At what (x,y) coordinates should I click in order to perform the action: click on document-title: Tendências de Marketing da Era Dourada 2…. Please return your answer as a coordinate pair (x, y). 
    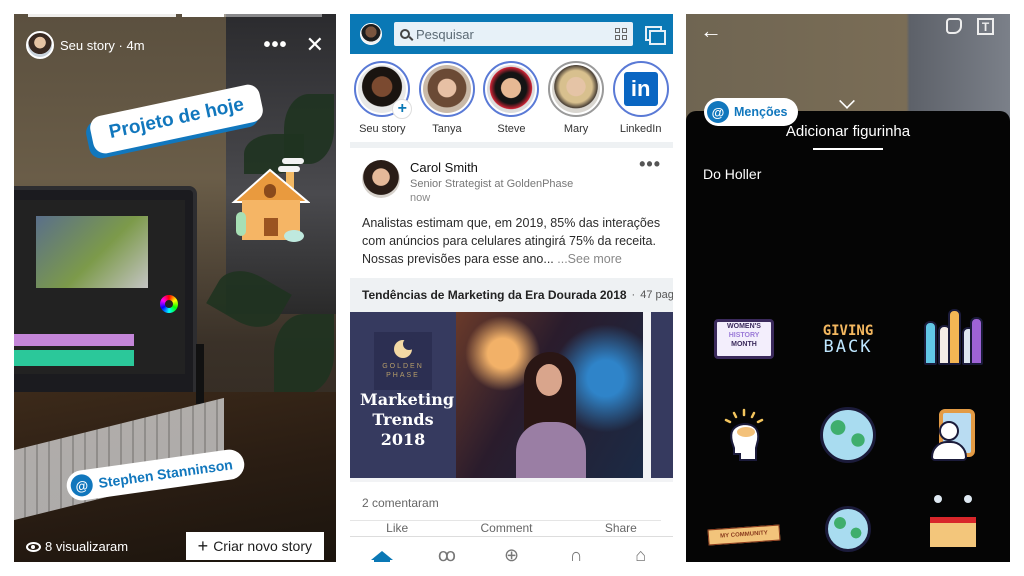
    Looking at the image, I should click on (494, 295).